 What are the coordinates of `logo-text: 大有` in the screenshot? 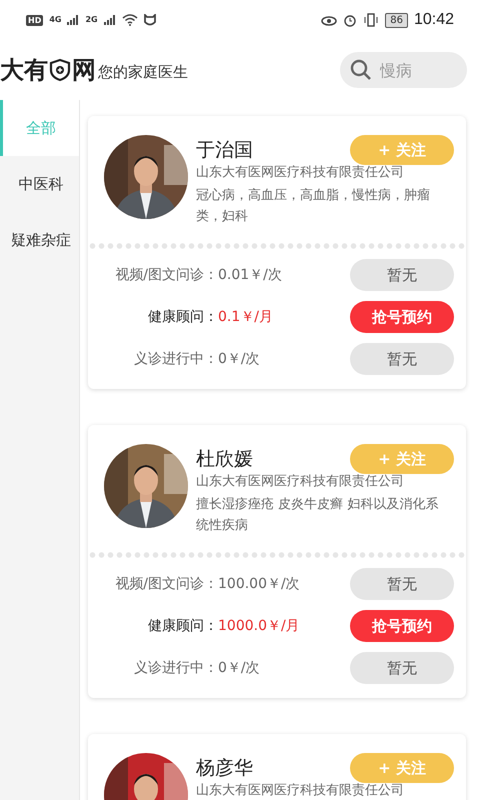 It's located at (24, 70).